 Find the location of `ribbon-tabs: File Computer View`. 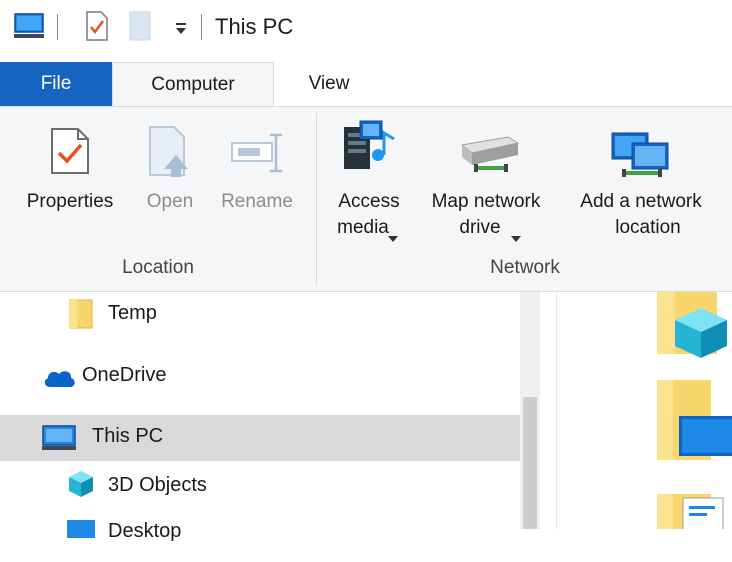

ribbon-tabs: File Computer View is located at coordinates (366, 84).